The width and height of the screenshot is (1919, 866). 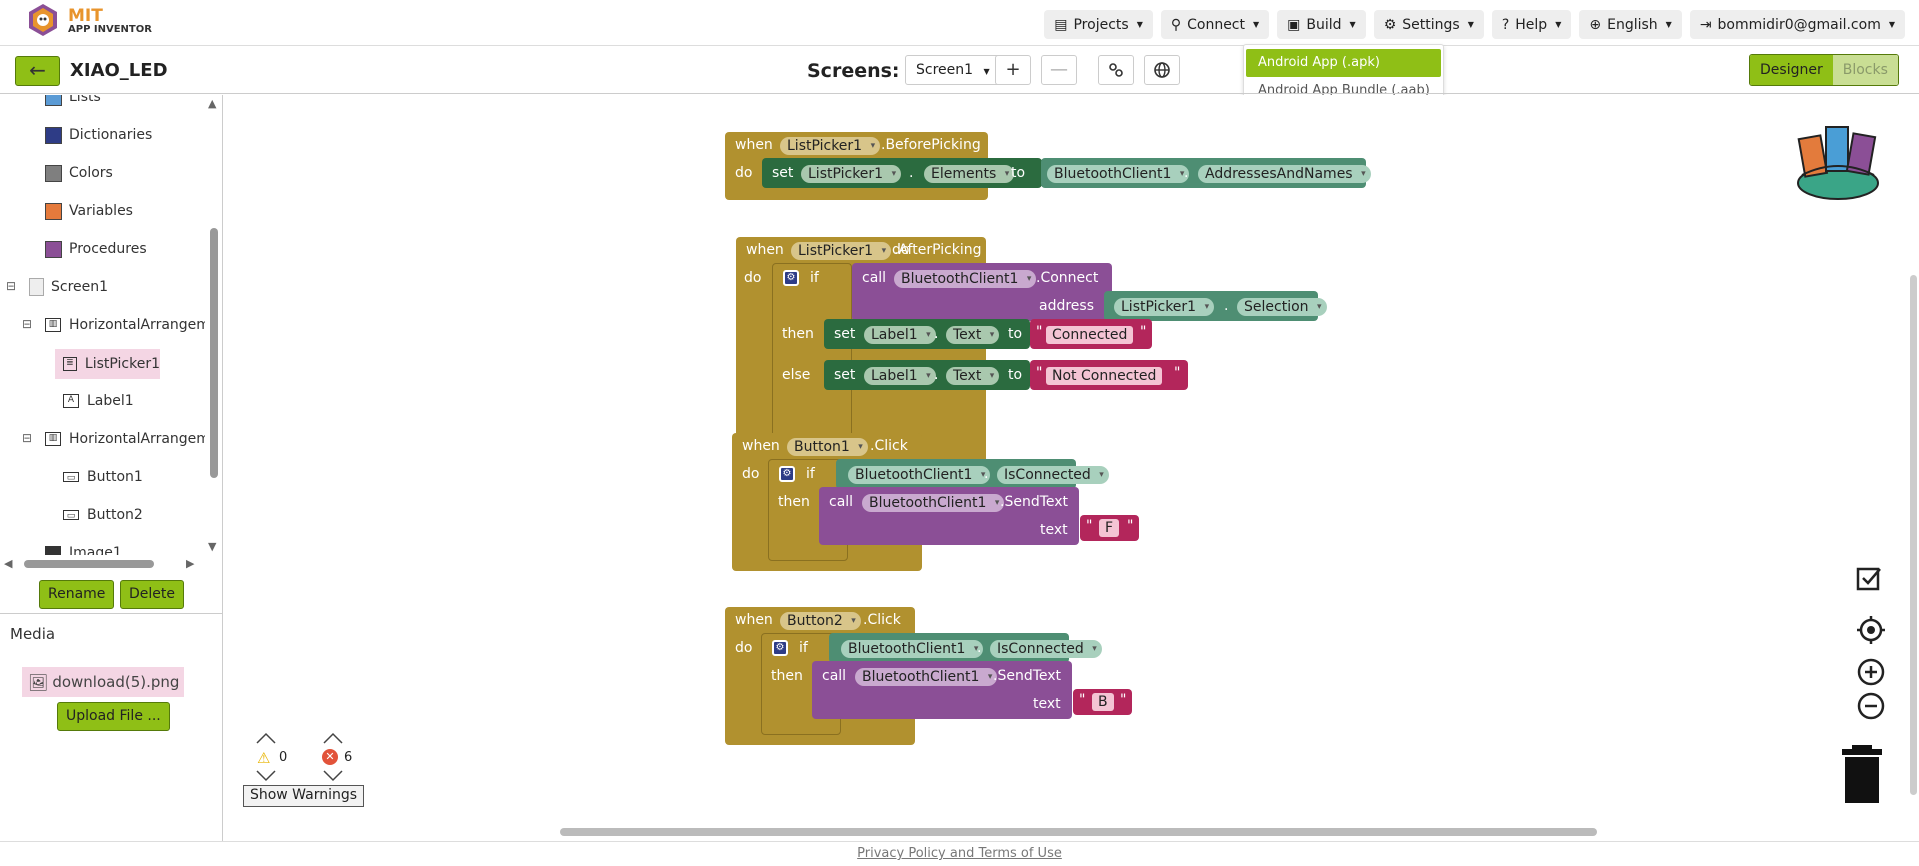 I want to click on error-up-arrow-icon, so click(x=333, y=738).